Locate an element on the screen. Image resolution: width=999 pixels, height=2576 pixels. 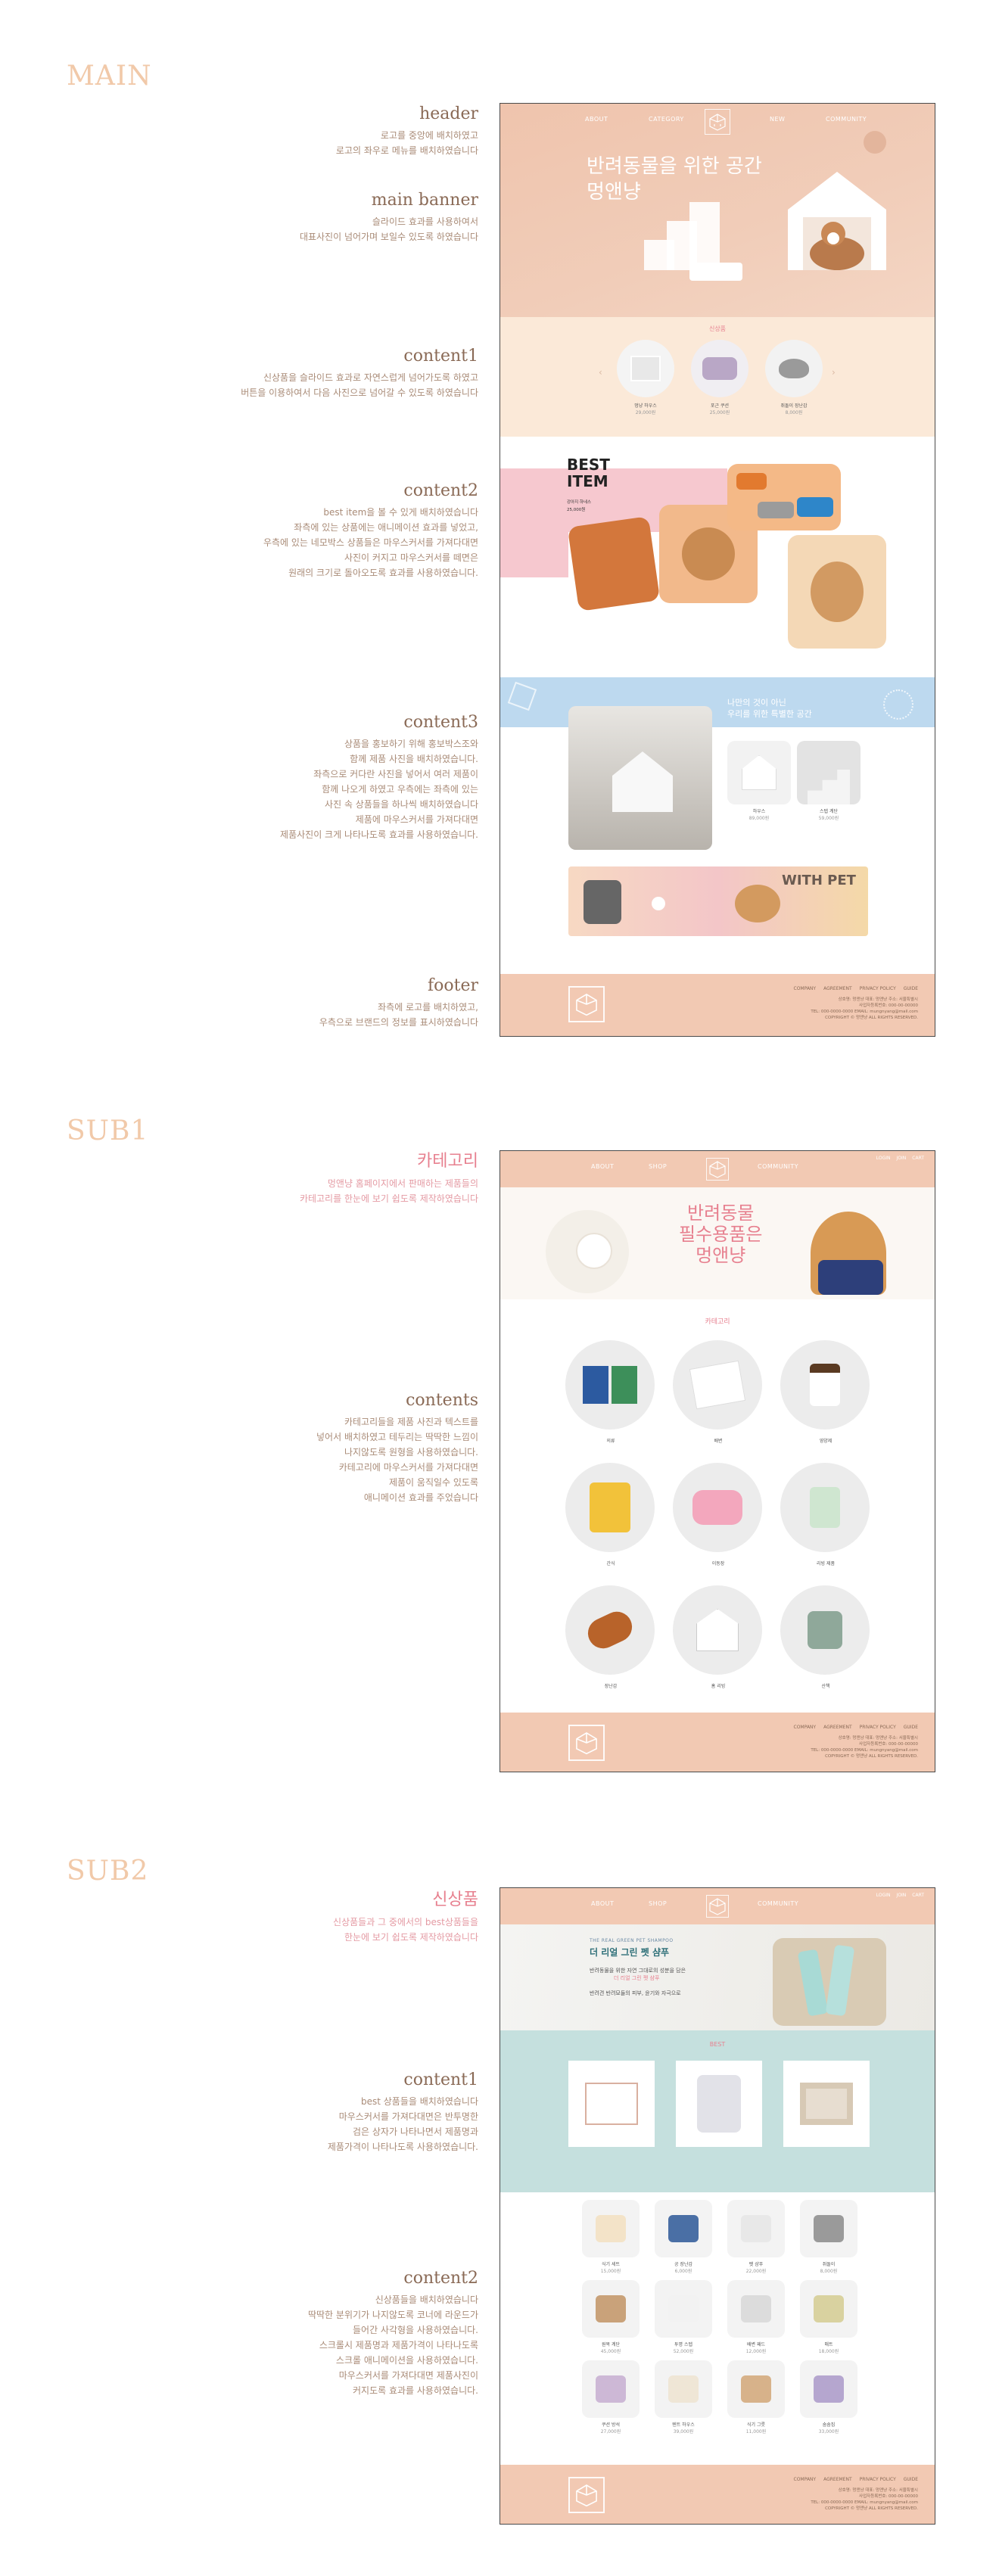
shampoo-basket-image is located at coordinates (829, 1982).